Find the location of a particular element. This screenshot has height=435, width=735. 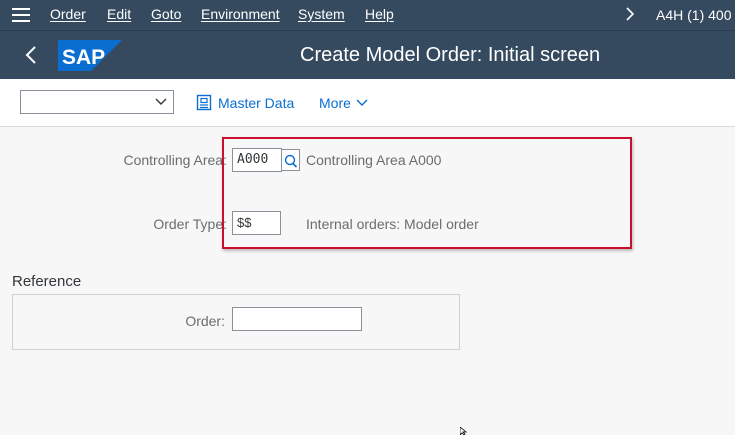

reference-order-input is located at coordinates (297, 319).